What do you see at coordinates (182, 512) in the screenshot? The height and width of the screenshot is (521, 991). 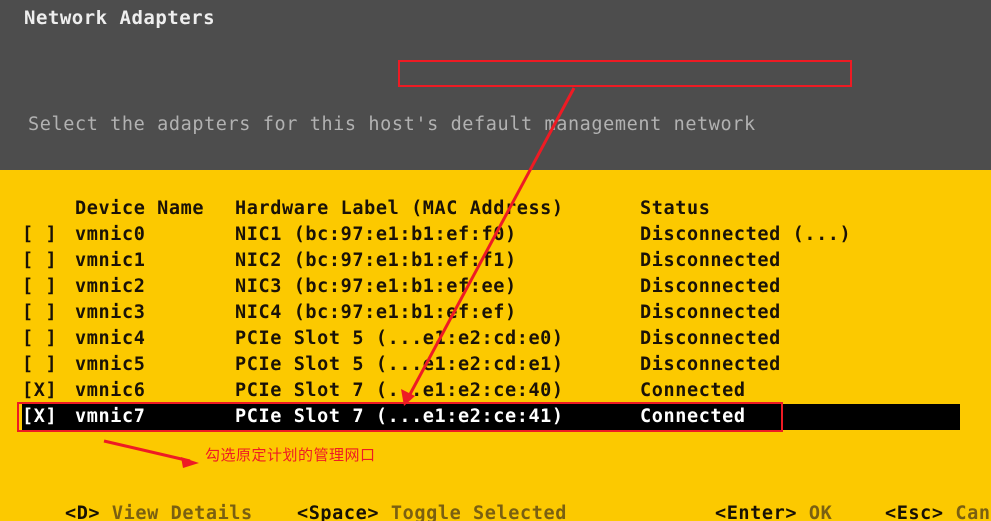 I see `footer-label-view-details-text: View Details` at bounding box center [182, 512].